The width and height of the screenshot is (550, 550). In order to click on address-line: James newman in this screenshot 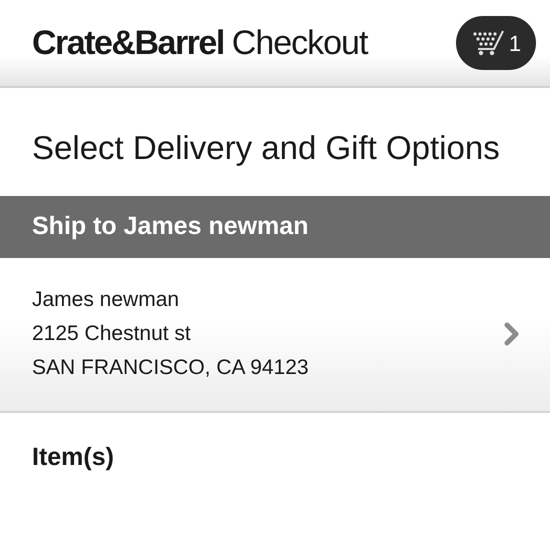, I will do `click(106, 300)`.